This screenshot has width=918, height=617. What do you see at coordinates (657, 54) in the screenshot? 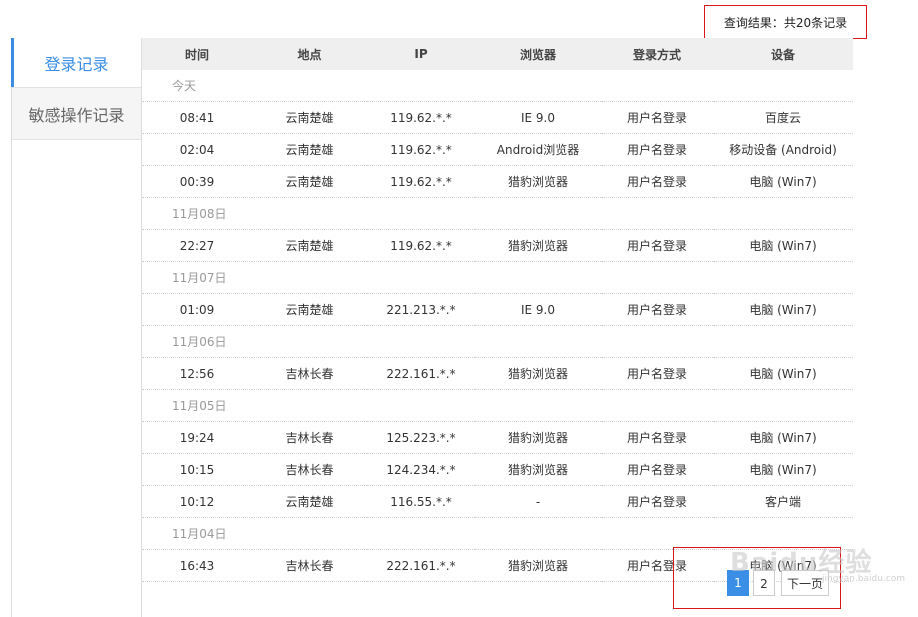
I see `column-header-login-method: 登录方式` at bounding box center [657, 54].